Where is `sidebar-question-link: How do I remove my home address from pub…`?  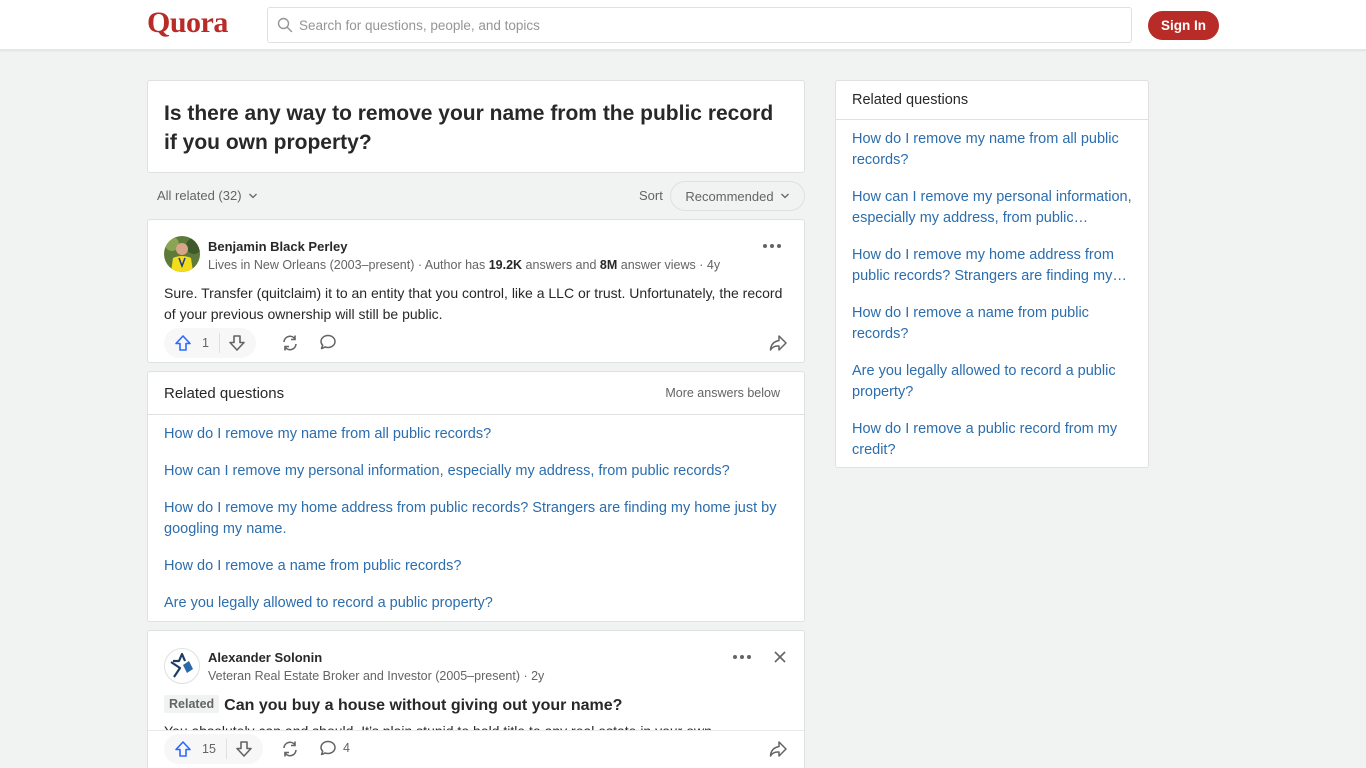
sidebar-question-link: How do I remove my home address from pub… is located at coordinates (992, 266).